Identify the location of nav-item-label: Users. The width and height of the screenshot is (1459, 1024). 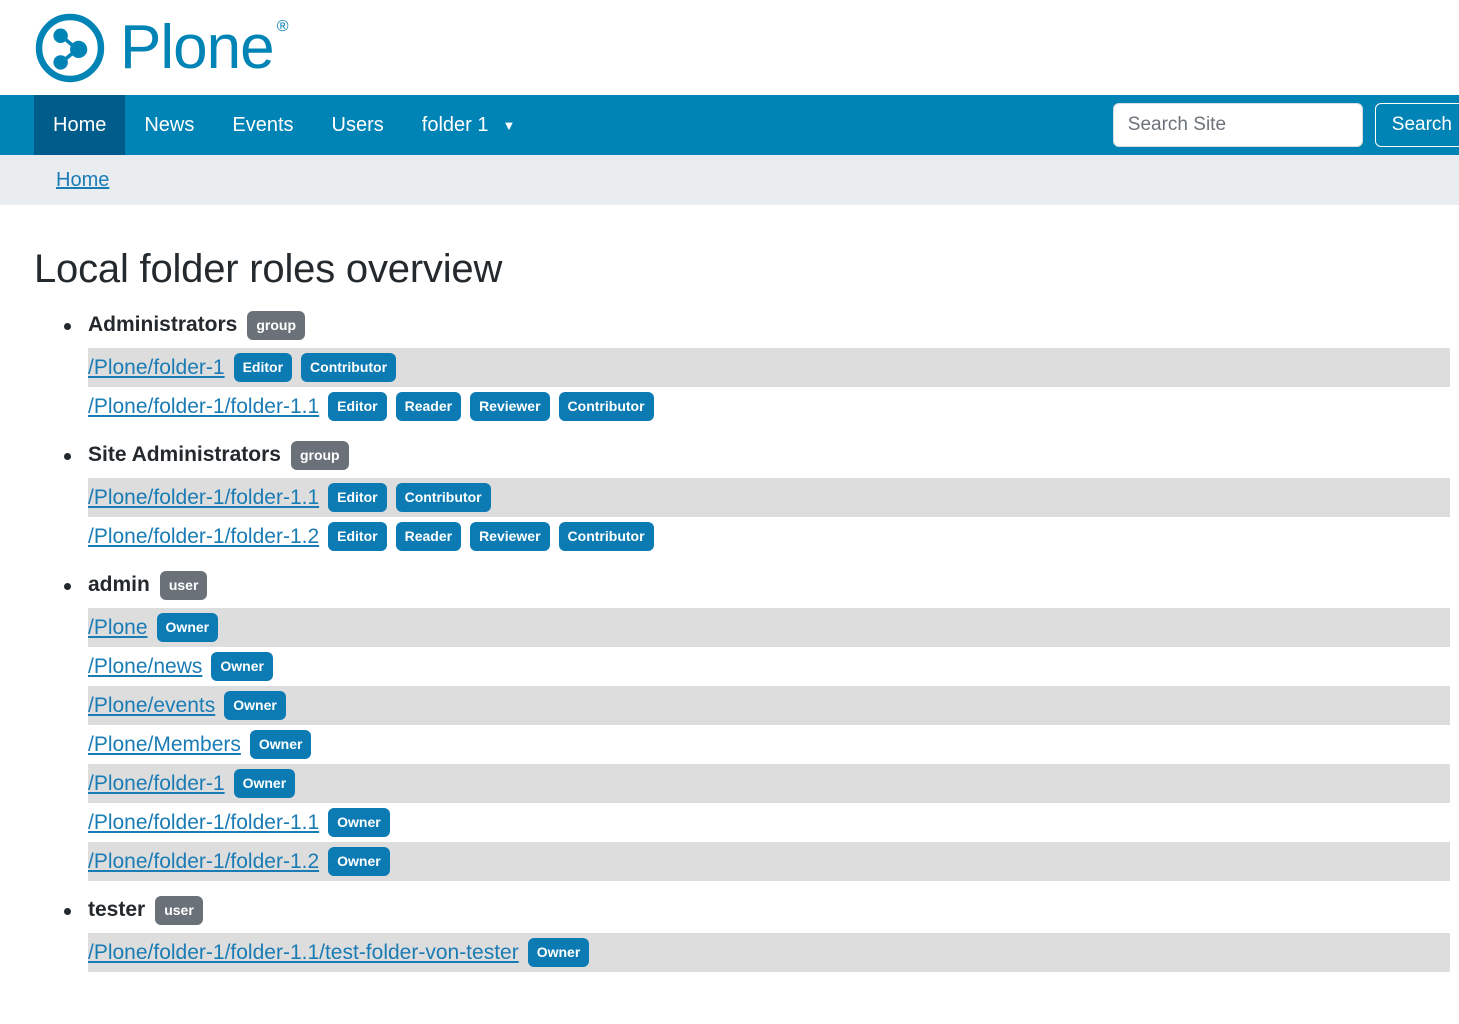
(357, 124).